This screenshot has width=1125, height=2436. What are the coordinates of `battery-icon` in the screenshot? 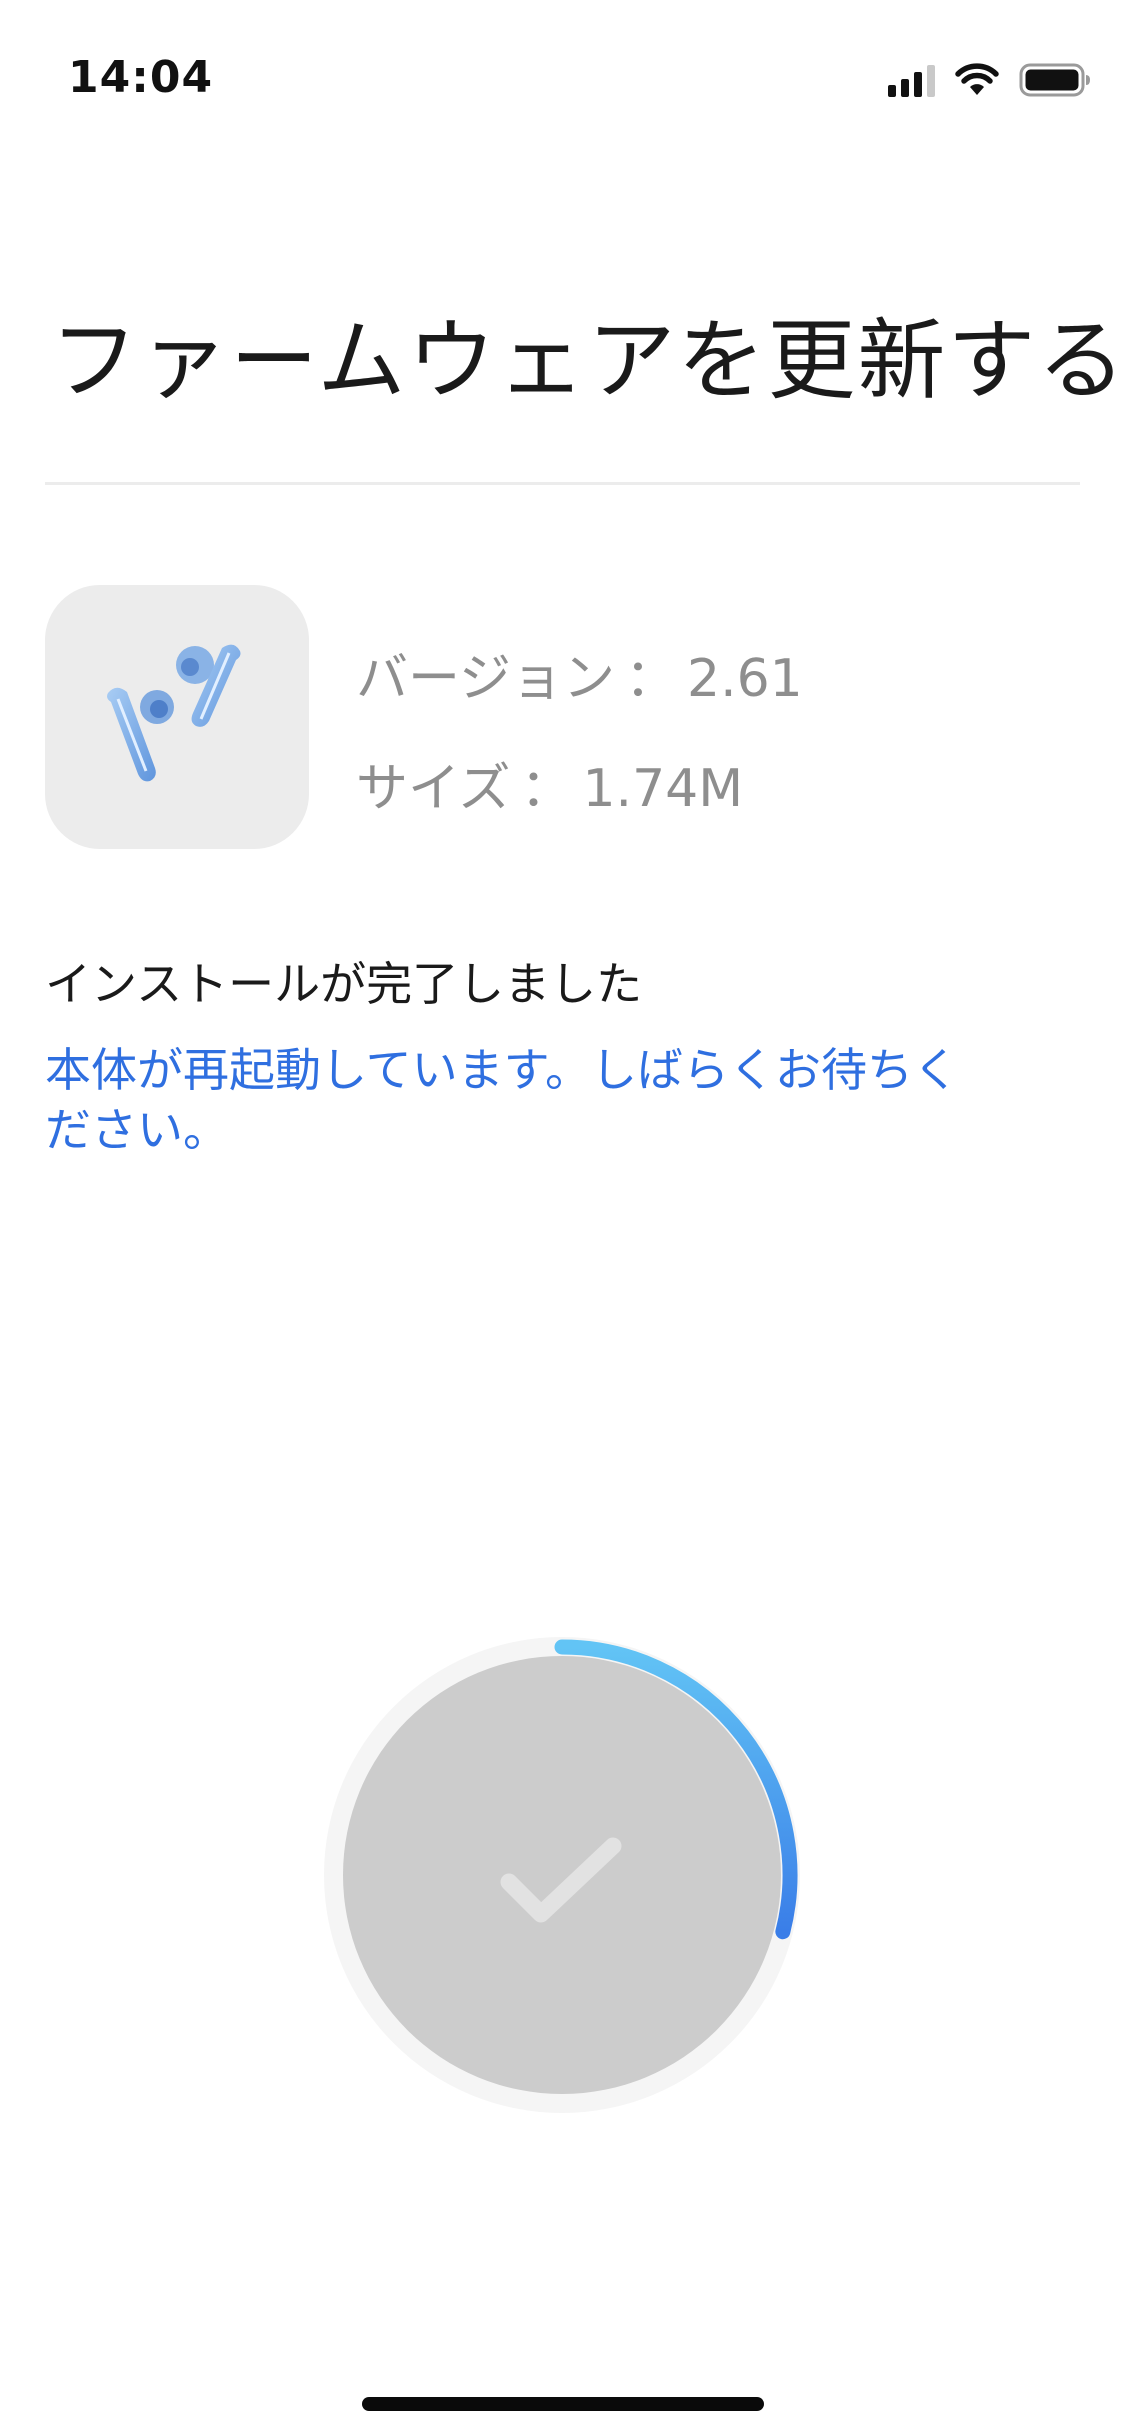 It's located at (1055, 80).